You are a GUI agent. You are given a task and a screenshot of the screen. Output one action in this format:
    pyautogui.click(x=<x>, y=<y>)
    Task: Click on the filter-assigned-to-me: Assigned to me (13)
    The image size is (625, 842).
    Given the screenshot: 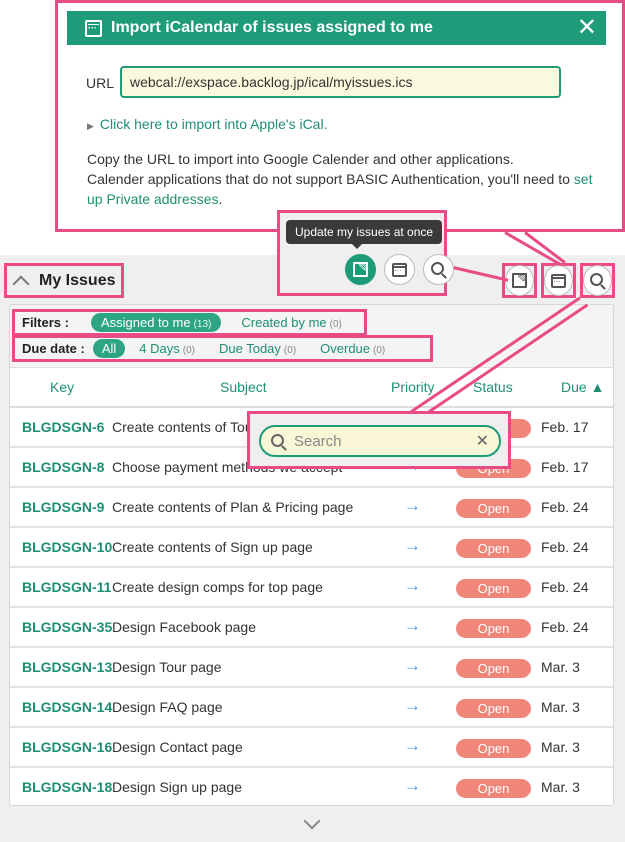 What is the action you would take?
    pyautogui.click(x=156, y=322)
    